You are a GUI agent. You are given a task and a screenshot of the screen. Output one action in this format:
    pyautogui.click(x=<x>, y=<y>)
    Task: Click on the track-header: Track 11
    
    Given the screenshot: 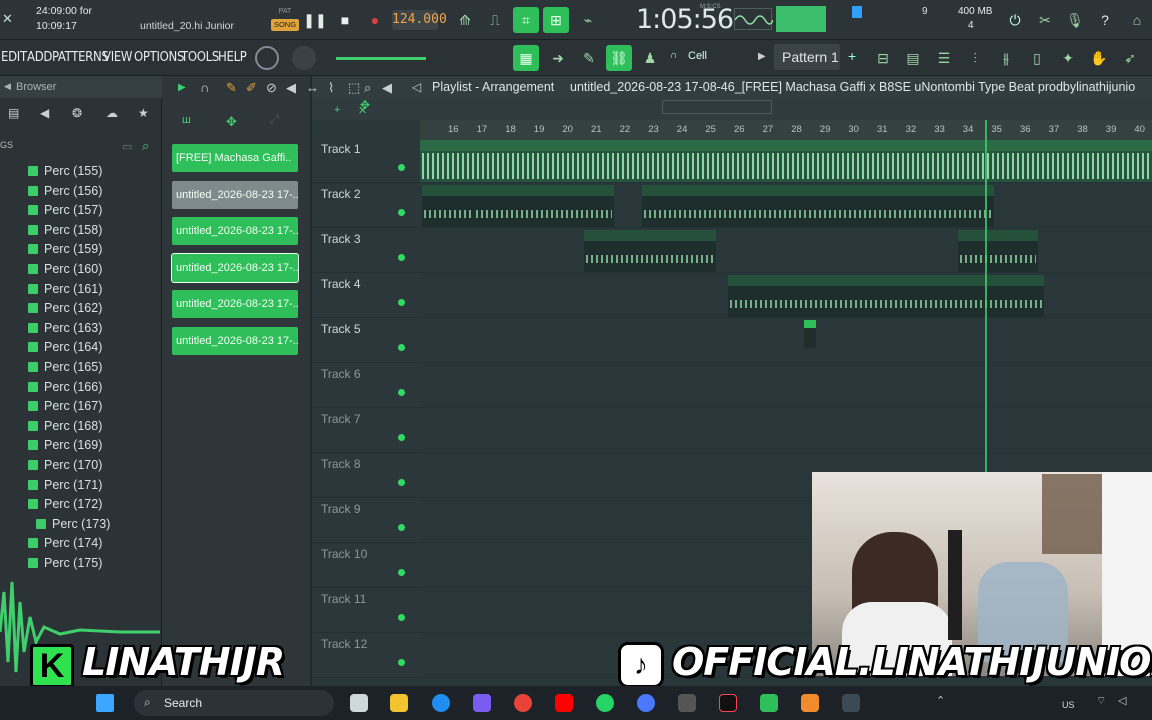 What is the action you would take?
    pyautogui.click(x=366, y=610)
    